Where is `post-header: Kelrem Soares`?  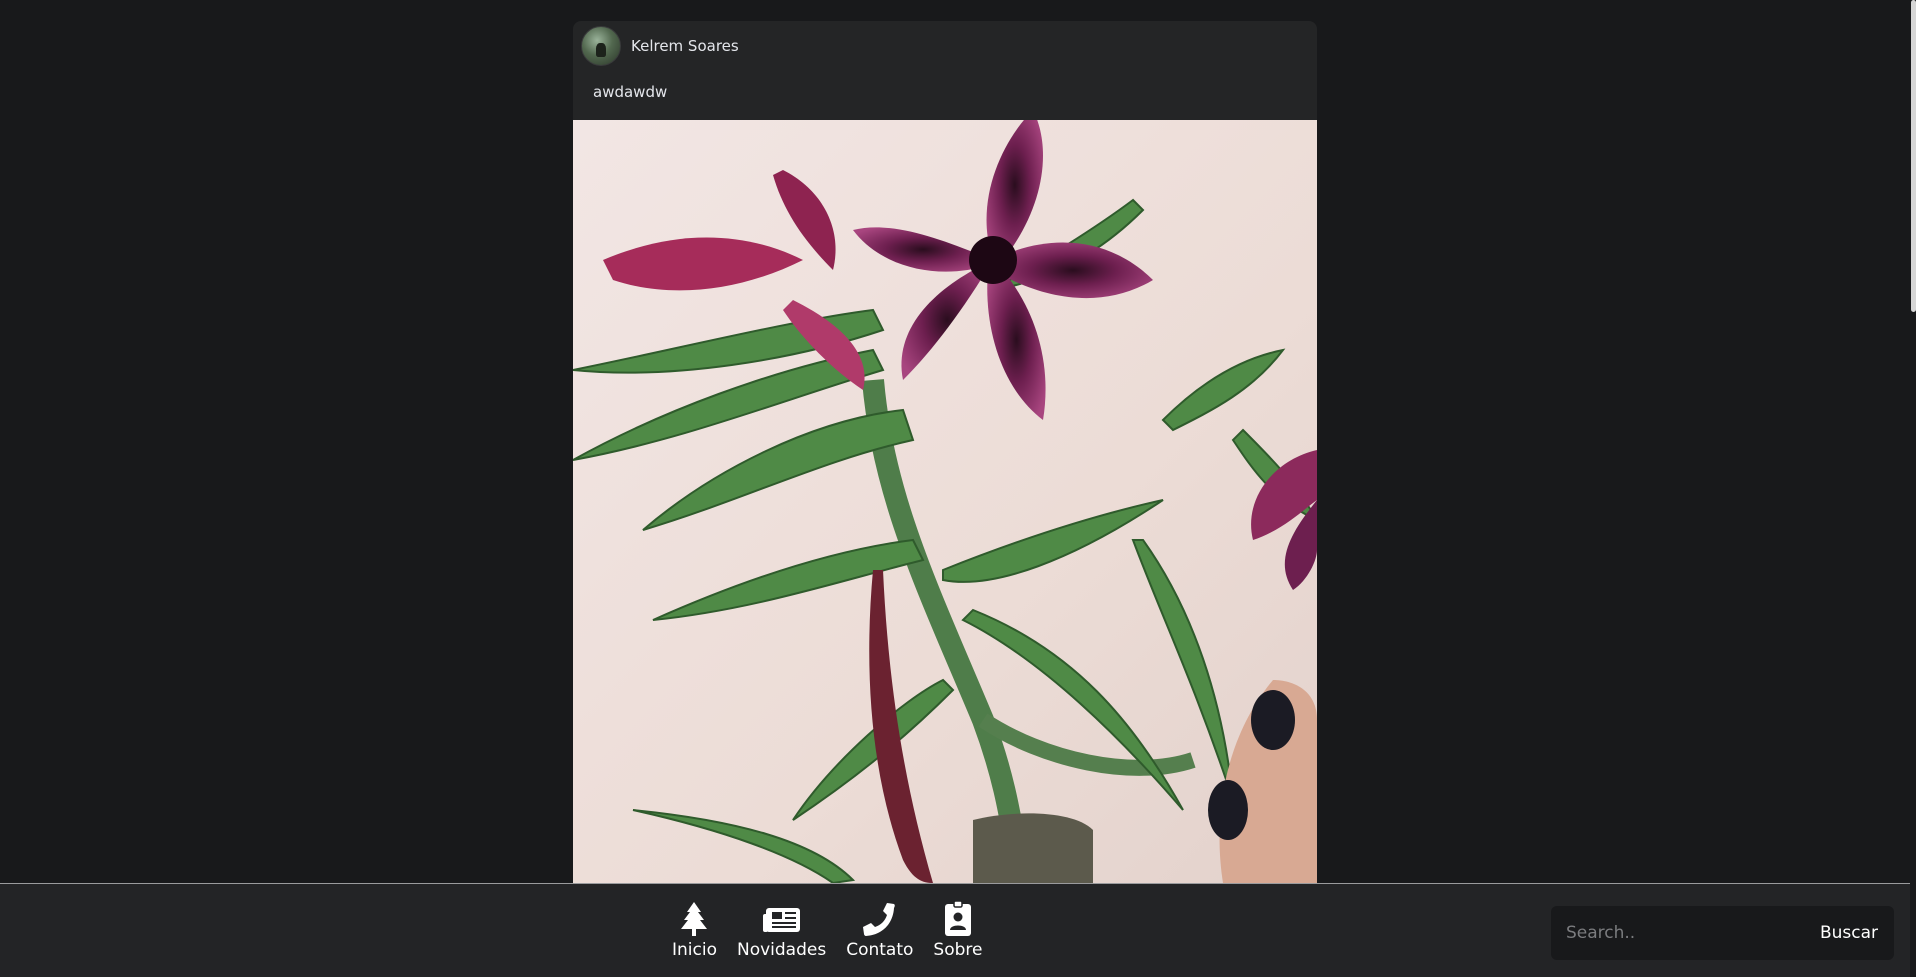
post-header: Kelrem Soares is located at coordinates (945, 46).